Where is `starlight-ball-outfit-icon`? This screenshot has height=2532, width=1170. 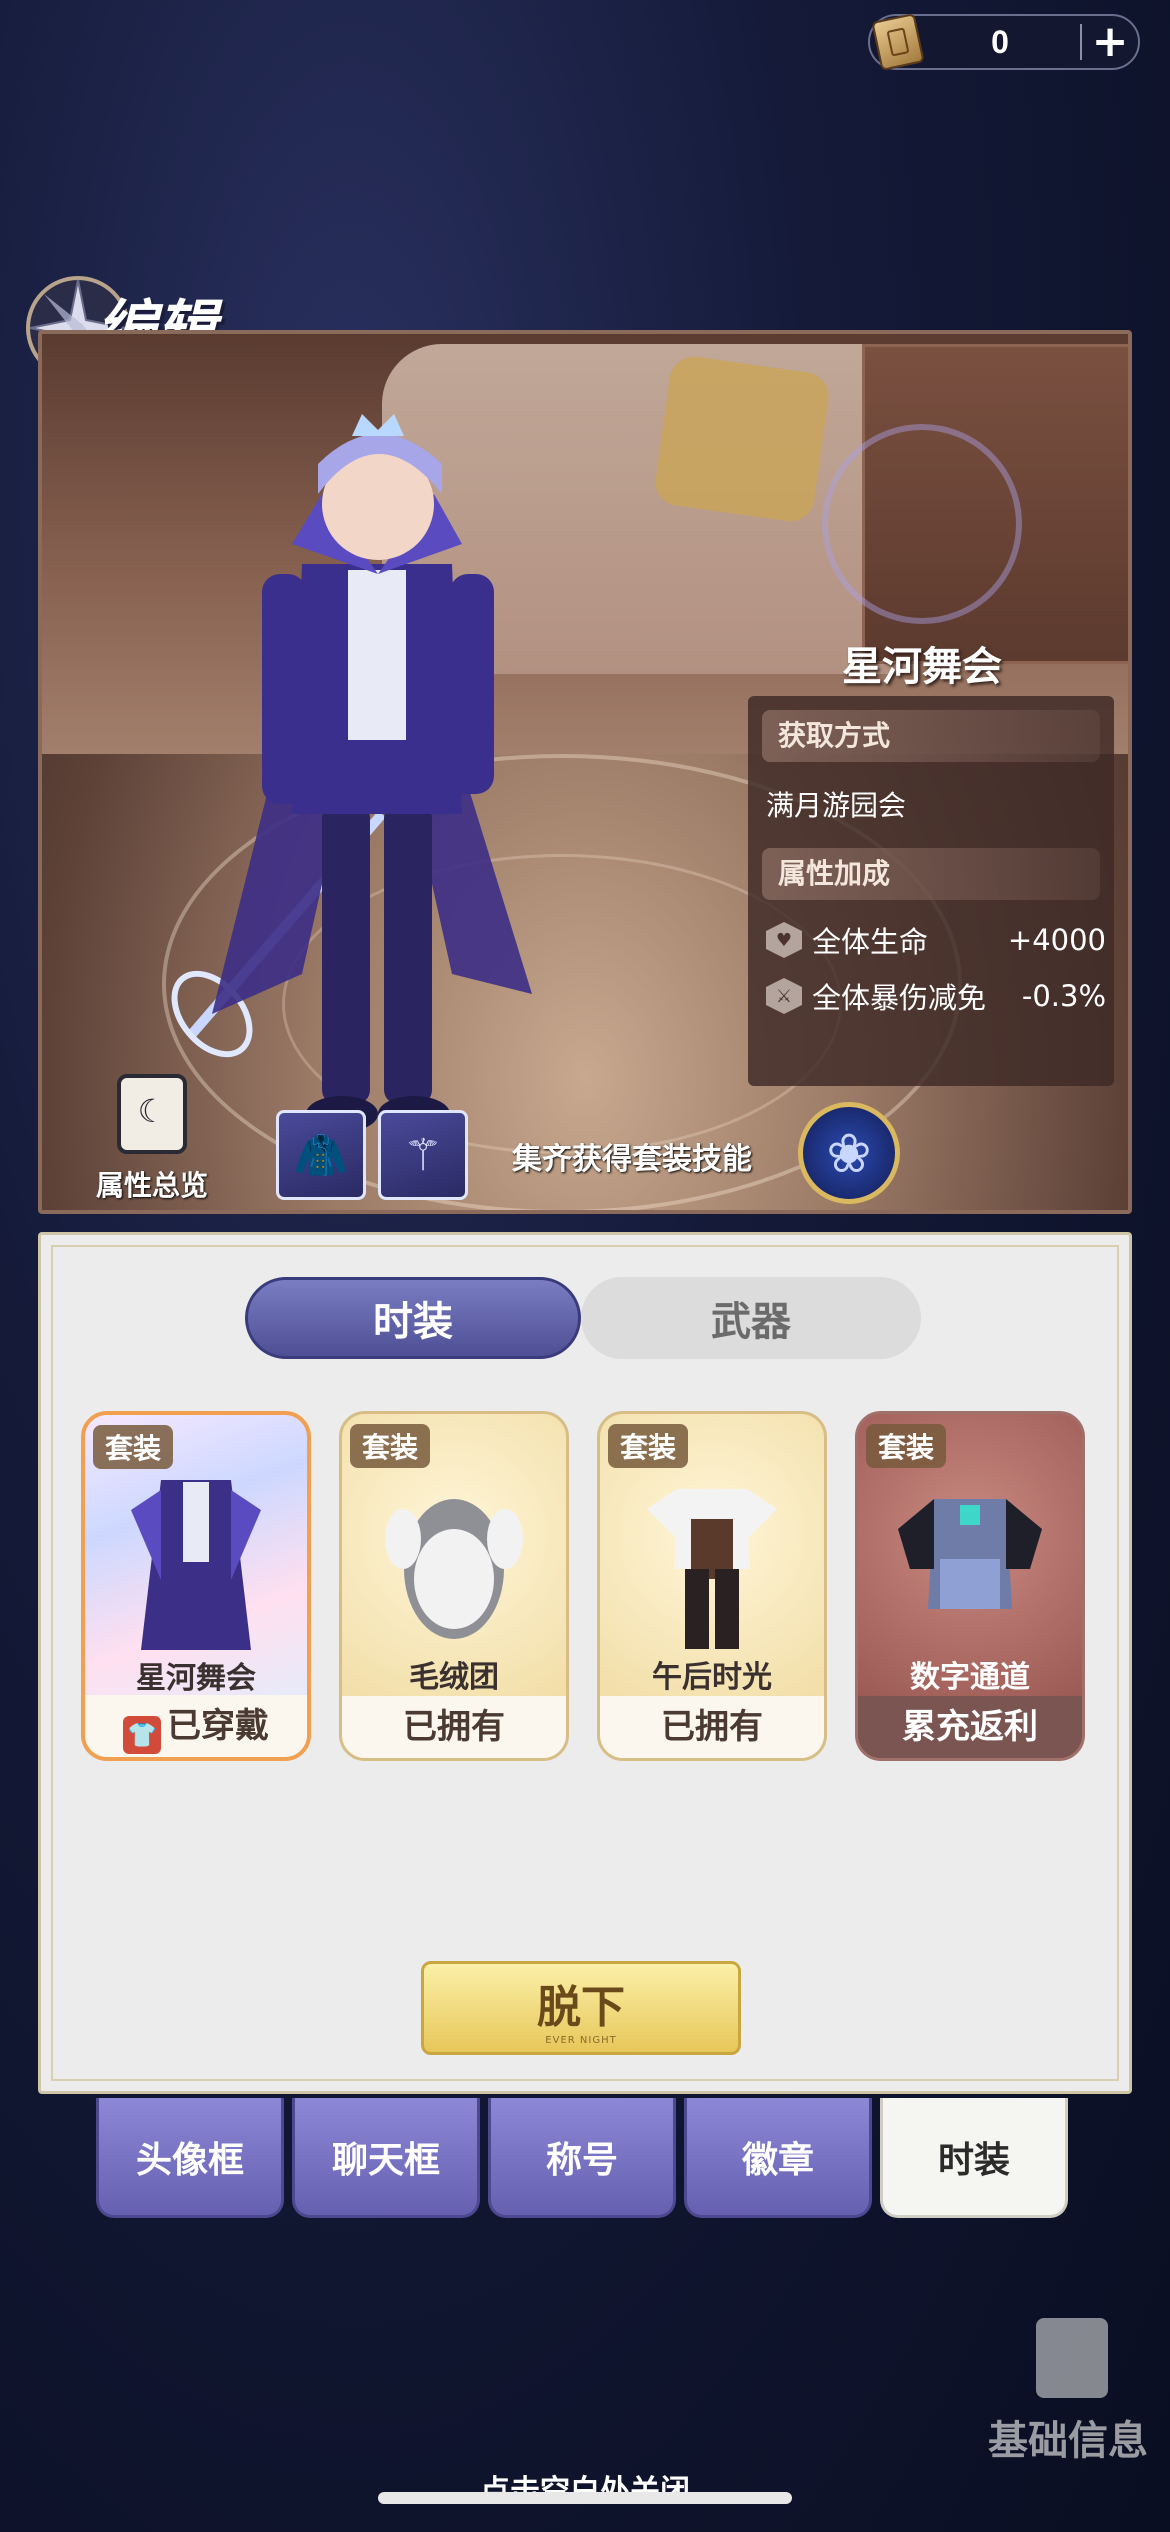
starlight-ball-outfit-icon is located at coordinates (196, 1565).